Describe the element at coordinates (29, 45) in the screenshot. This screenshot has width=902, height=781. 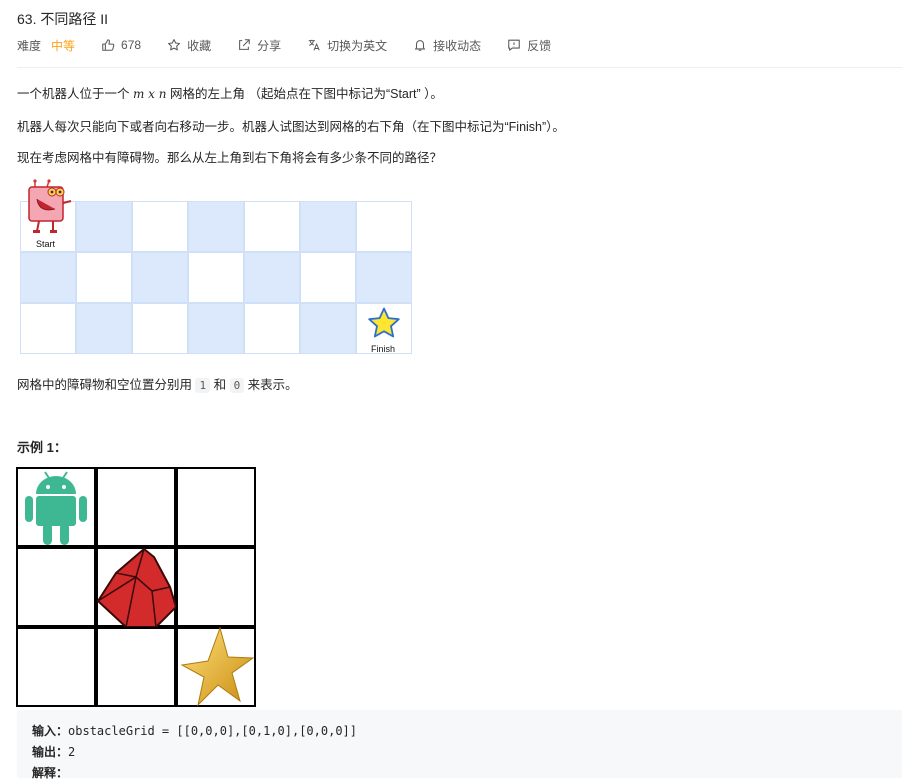
I see `difficulty-label: 难度` at that location.